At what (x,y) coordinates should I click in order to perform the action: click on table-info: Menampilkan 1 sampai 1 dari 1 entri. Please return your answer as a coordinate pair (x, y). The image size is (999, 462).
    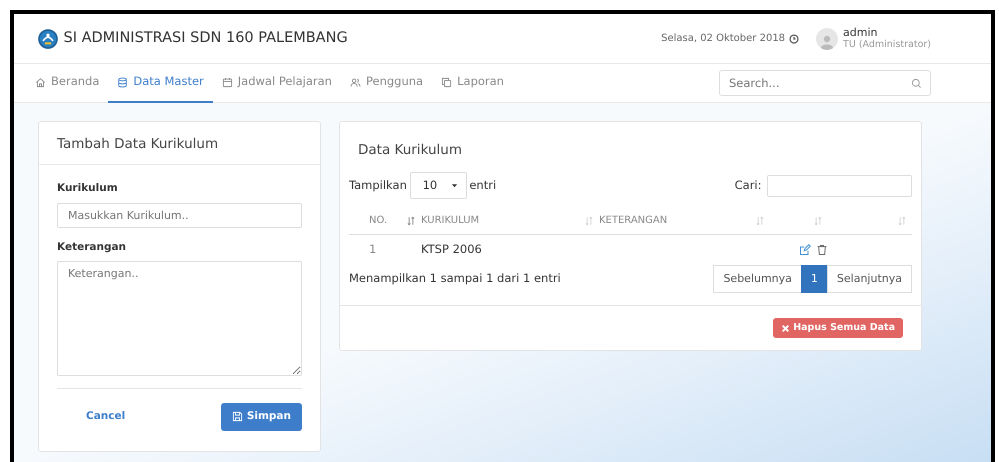
    Looking at the image, I should click on (455, 279).